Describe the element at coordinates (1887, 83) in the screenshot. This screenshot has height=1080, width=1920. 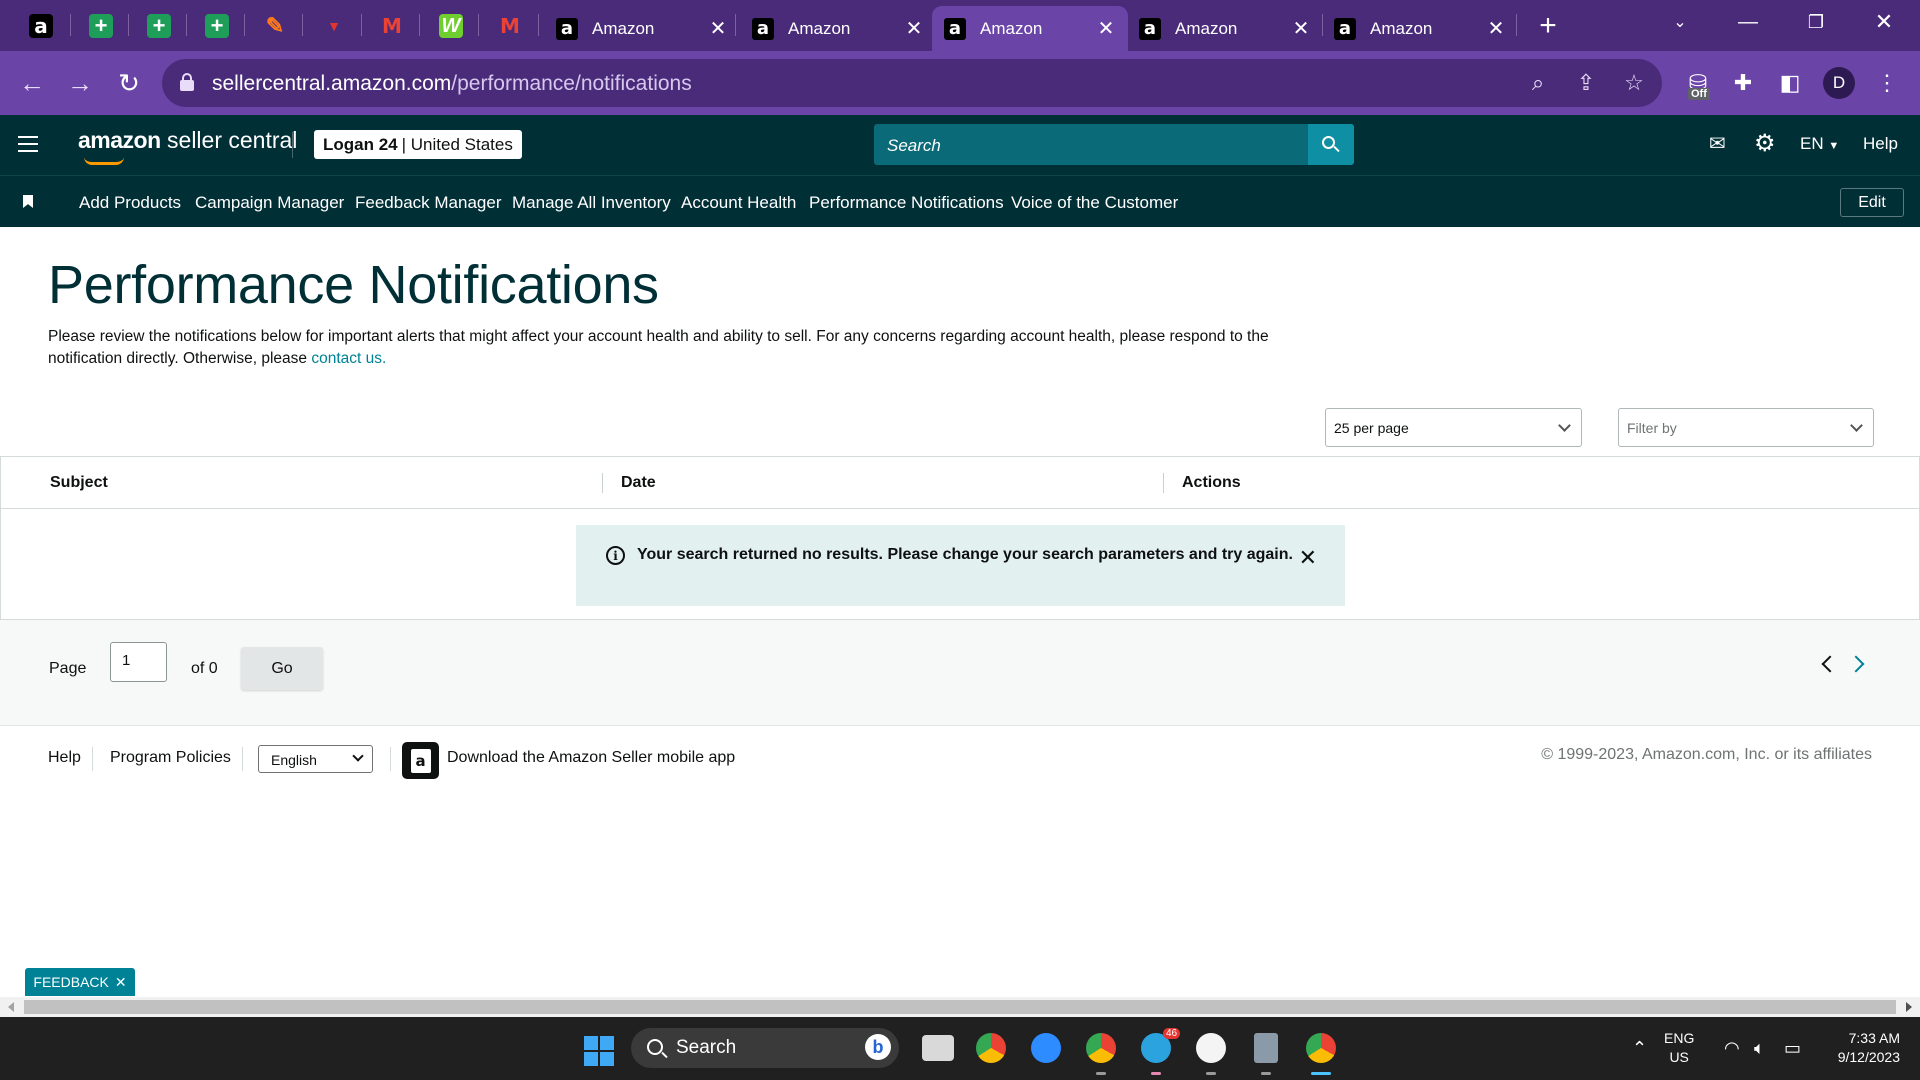
I see `kebab-menu-icon: ⋮` at that location.